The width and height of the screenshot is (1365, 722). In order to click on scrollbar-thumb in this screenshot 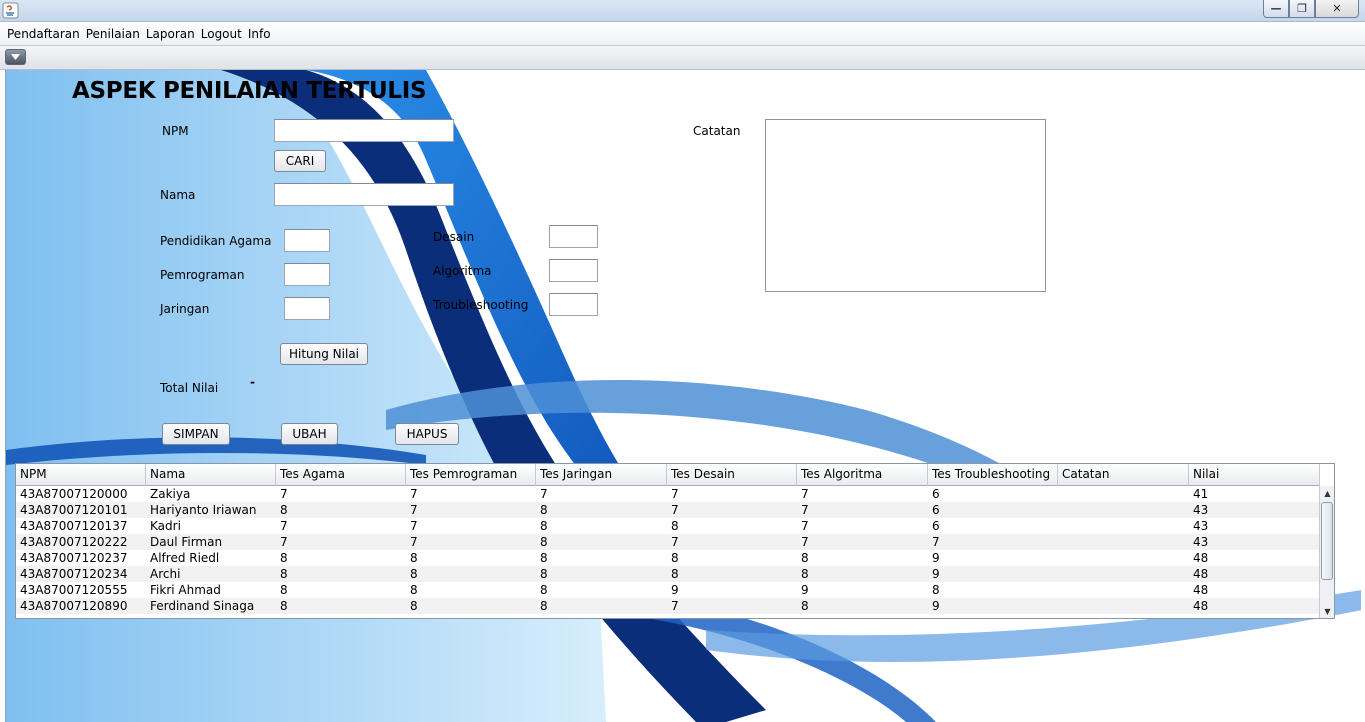, I will do `click(1327, 541)`.